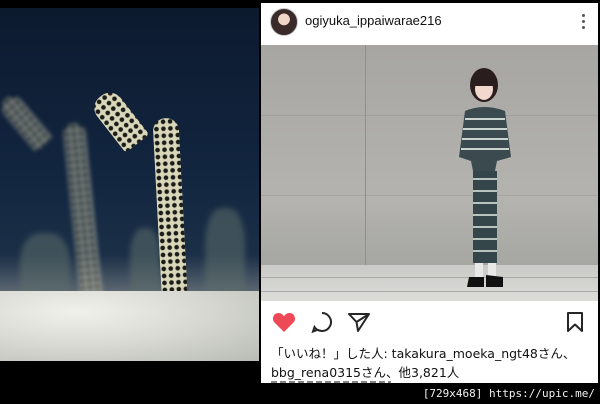 The width and height of the screenshot is (600, 404). What do you see at coordinates (432, 372) in the screenshot?
I see `likes-line-2: bbg_rena0315さん、他3,821人` at bounding box center [432, 372].